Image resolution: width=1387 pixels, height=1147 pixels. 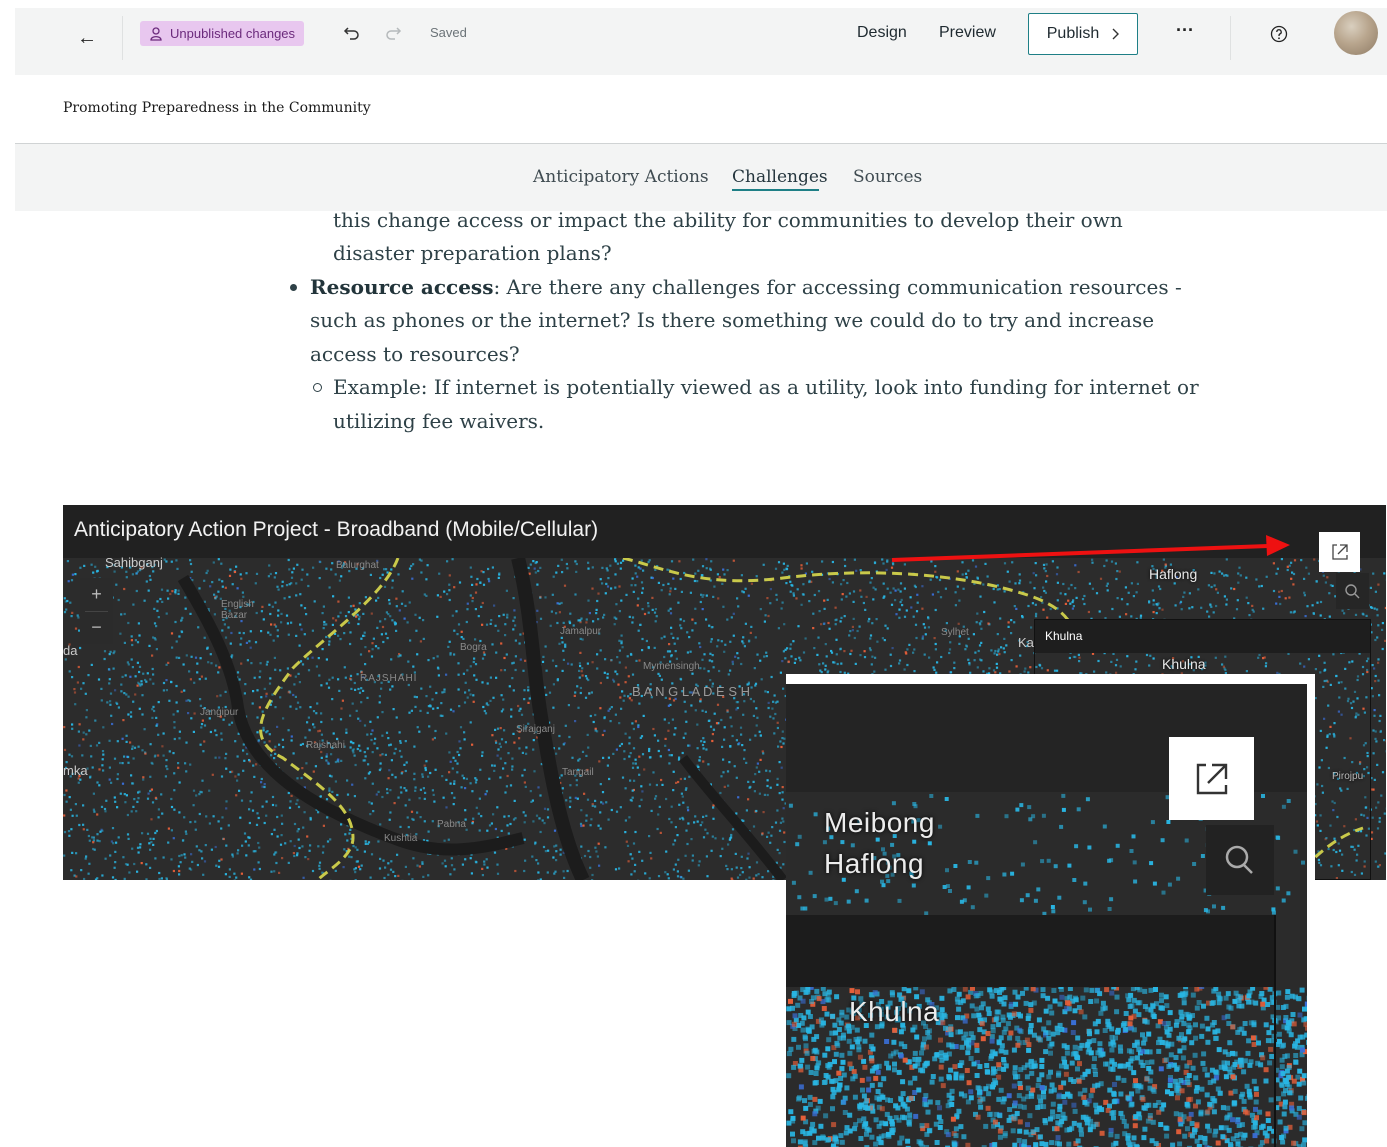 I want to click on map-label-jangipur: Jangipur, so click(x=219, y=712).